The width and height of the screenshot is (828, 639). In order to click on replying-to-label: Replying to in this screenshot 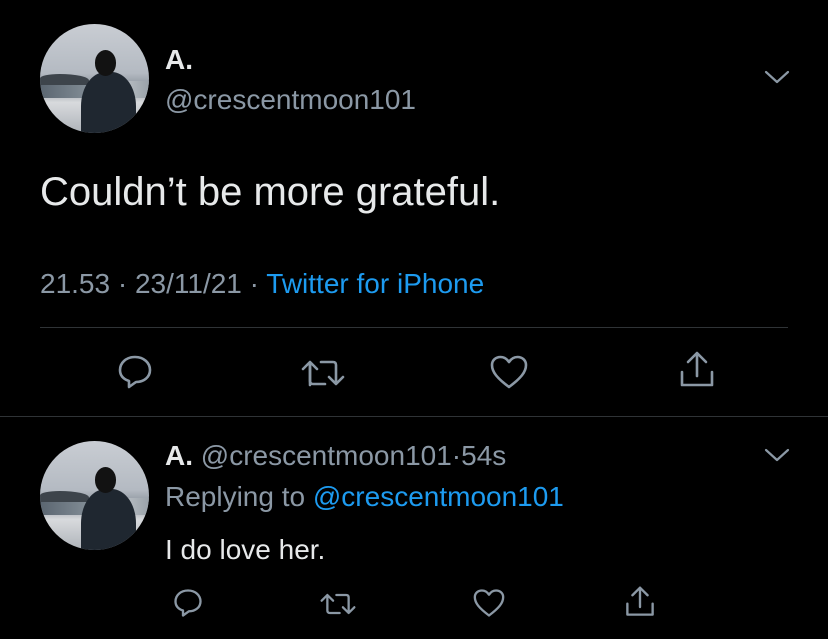, I will do `click(235, 496)`.